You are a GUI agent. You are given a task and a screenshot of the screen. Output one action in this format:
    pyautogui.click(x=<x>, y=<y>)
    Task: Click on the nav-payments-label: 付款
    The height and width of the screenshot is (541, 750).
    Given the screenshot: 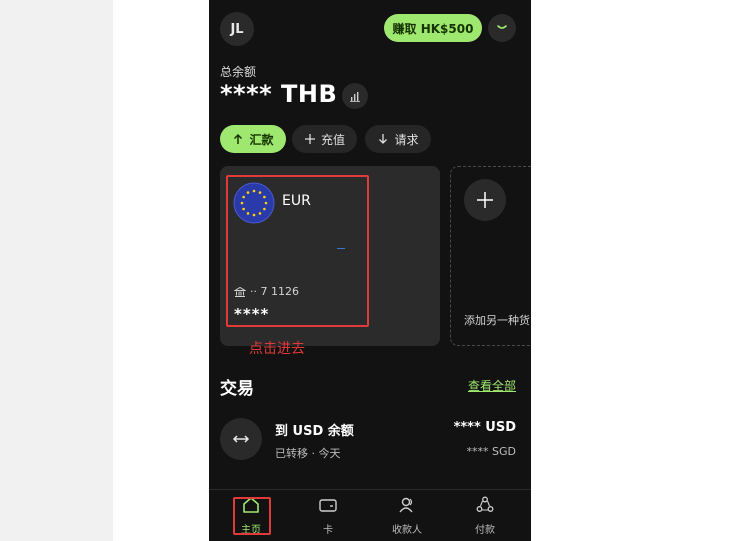 What is the action you would take?
    pyautogui.click(x=485, y=530)
    